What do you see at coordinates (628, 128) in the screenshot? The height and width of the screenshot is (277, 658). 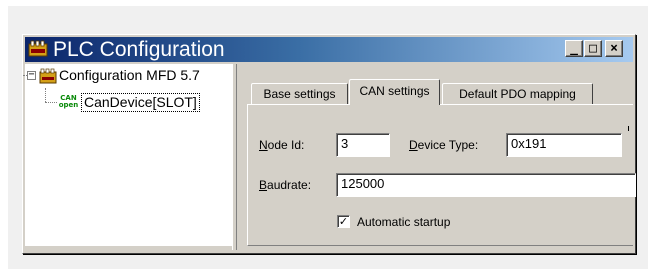 I see `cursor-mark` at bounding box center [628, 128].